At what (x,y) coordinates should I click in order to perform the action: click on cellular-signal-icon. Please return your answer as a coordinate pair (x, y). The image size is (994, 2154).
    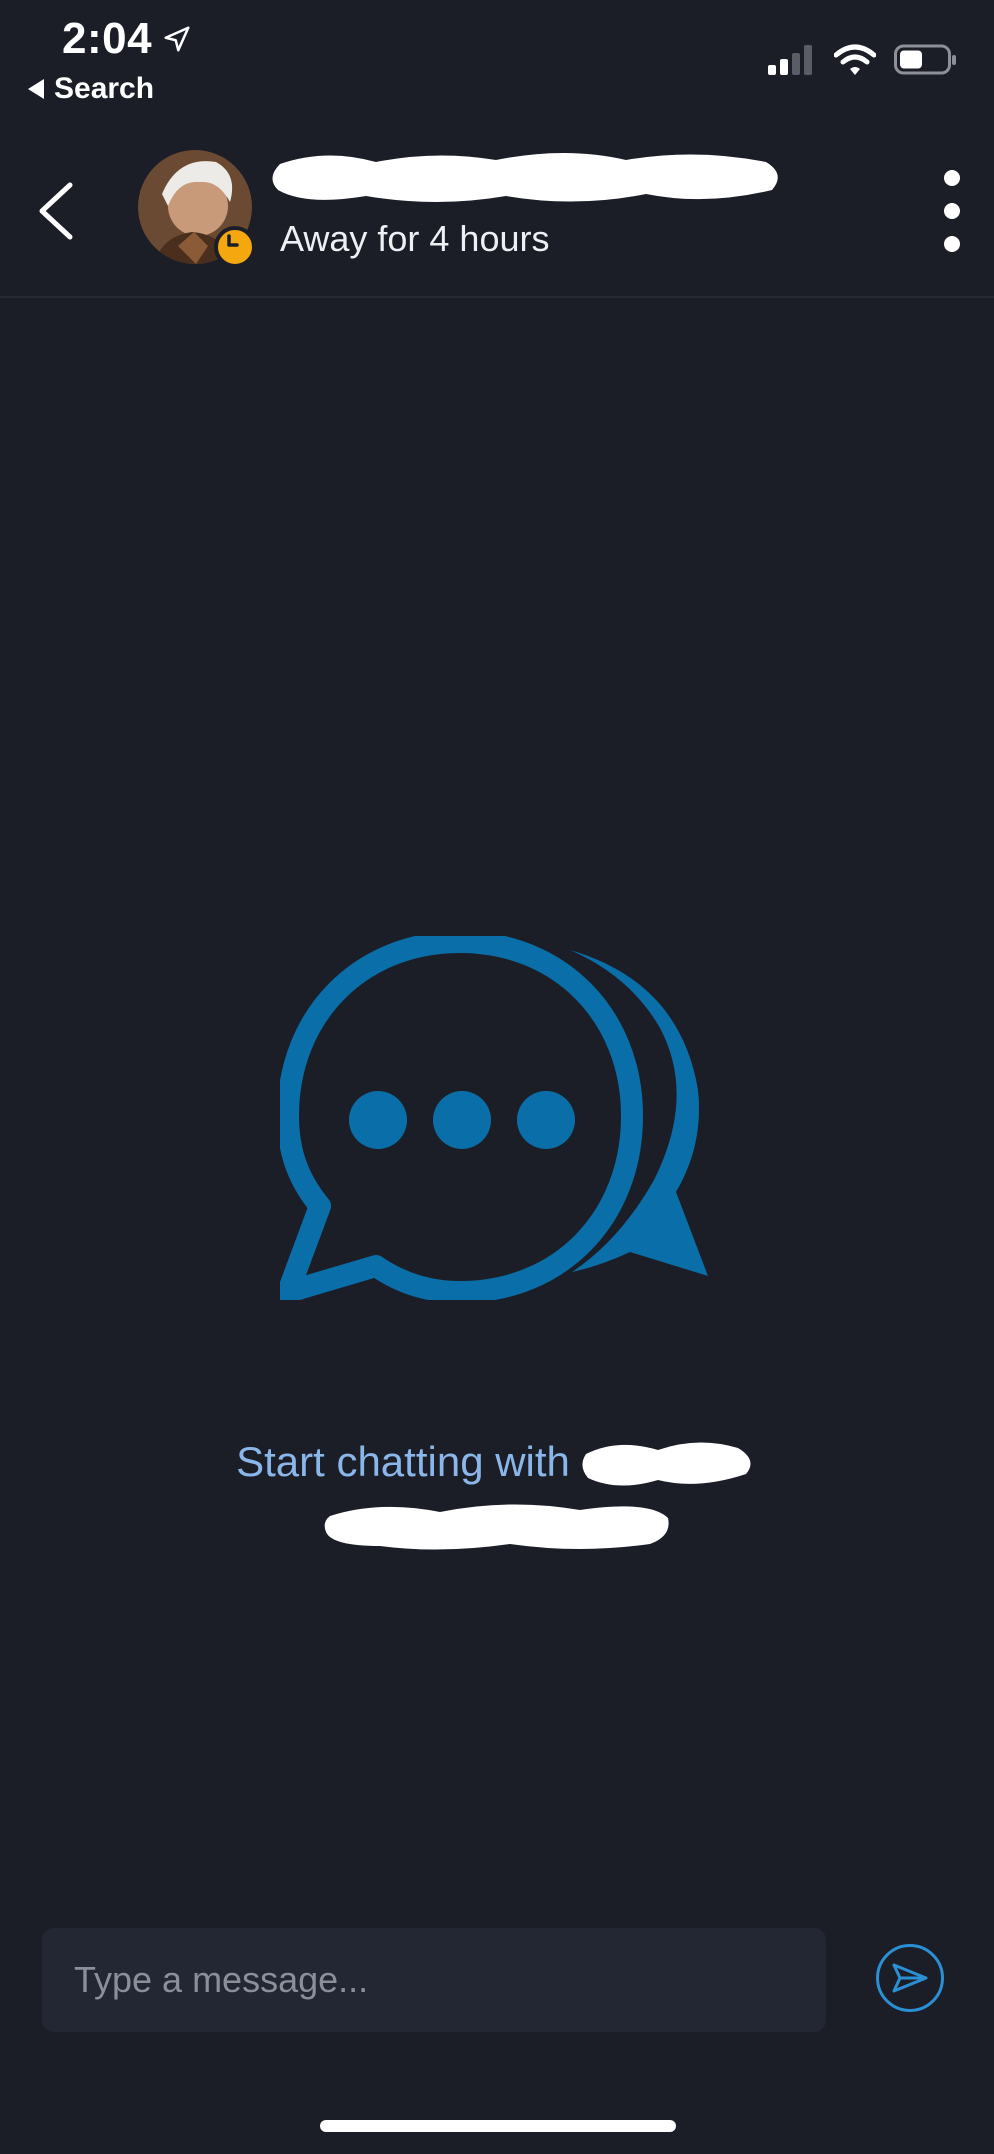
    Looking at the image, I should click on (790, 60).